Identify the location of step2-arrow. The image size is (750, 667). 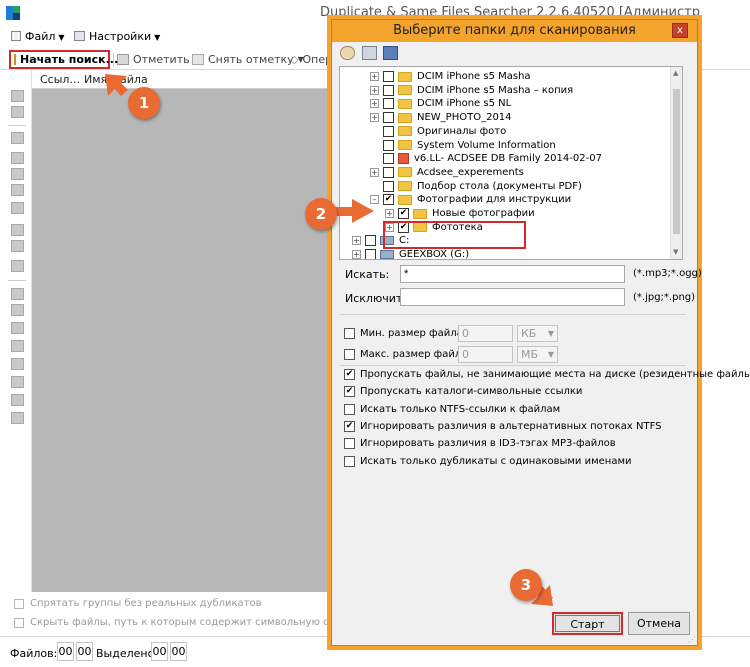
(354, 211).